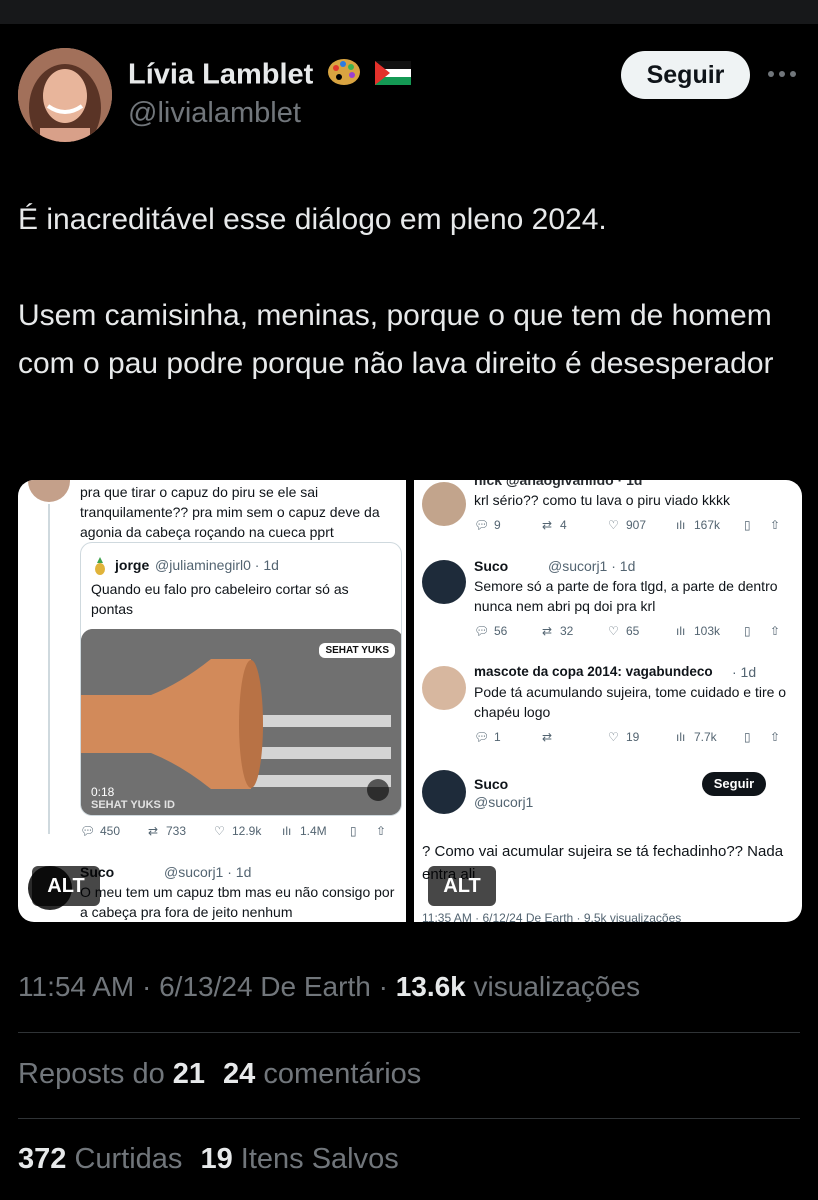 This screenshot has height=1200, width=818. I want to click on share-icon: ⇧, so click(381, 831).